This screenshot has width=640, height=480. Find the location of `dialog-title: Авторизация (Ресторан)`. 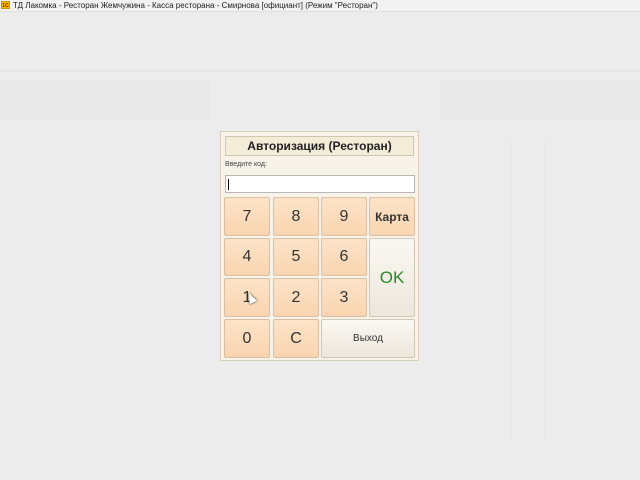

dialog-title: Авторизация (Ресторан) is located at coordinates (319, 146).